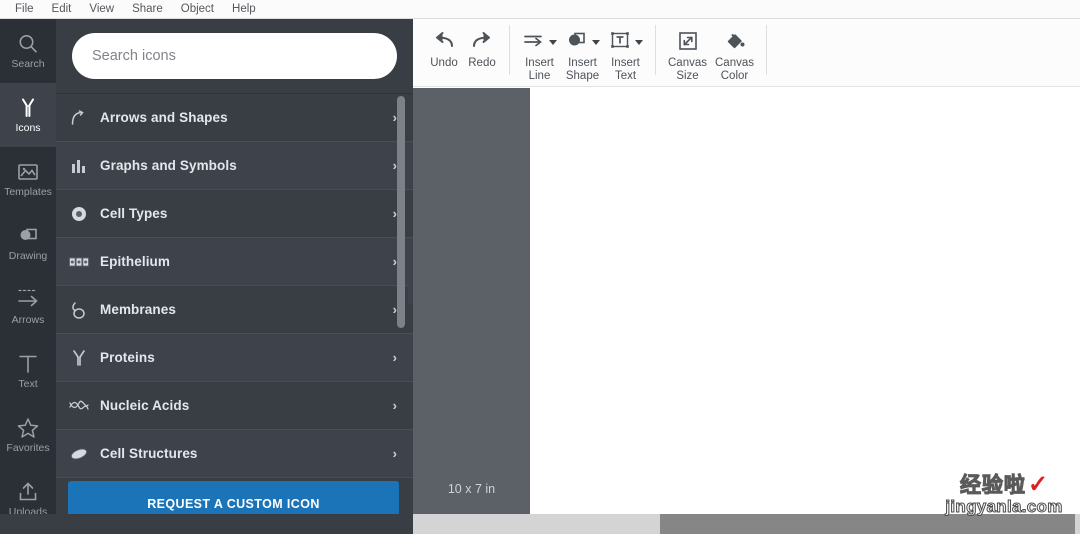  What do you see at coordinates (471, 489) in the screenshot?
I see `canvas-dimension-label: 10 x 7 in` at bounding box center [471, 489].